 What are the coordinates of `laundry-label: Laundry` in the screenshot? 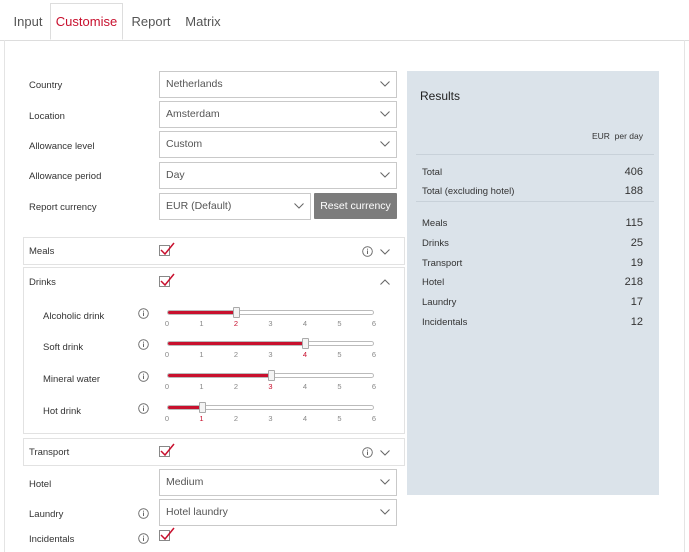 It's located at (46, 514).